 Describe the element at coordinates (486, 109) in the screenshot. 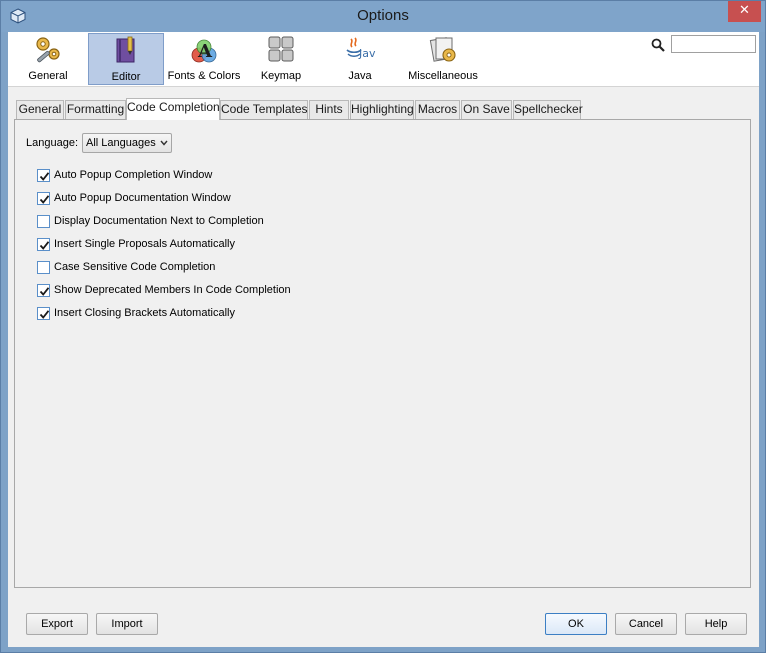

I see `tab-on-save: On Save` at that location.